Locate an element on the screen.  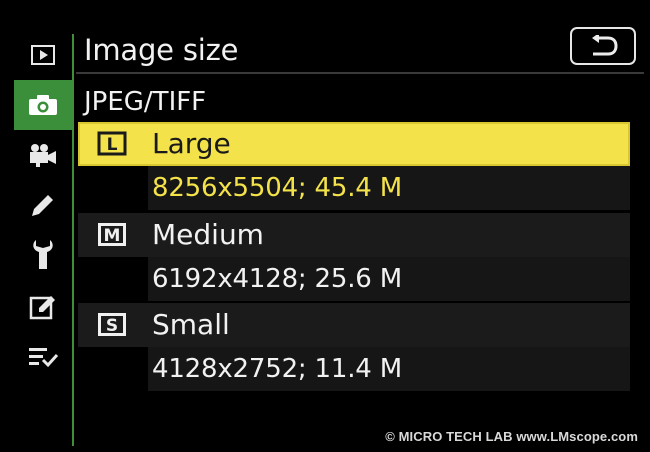
size-medium-icon: M is located at coordinates (112, 234).